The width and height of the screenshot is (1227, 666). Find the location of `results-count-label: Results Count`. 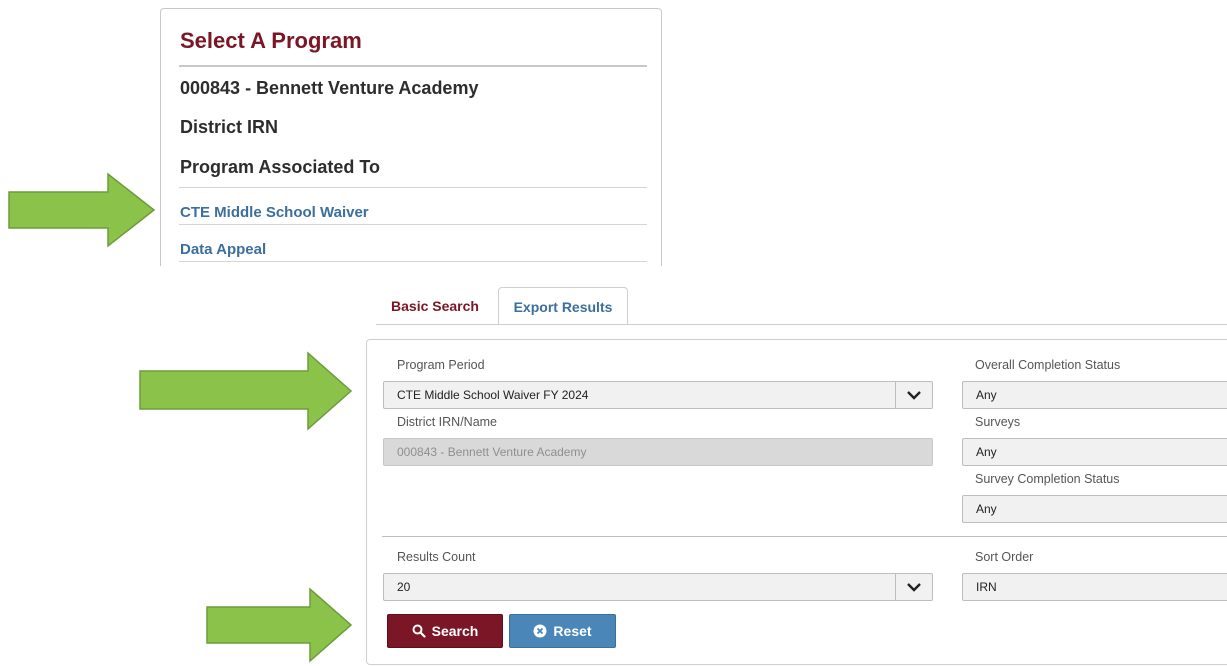

results-count-label: Results Count is located at coordinates (436, 557).